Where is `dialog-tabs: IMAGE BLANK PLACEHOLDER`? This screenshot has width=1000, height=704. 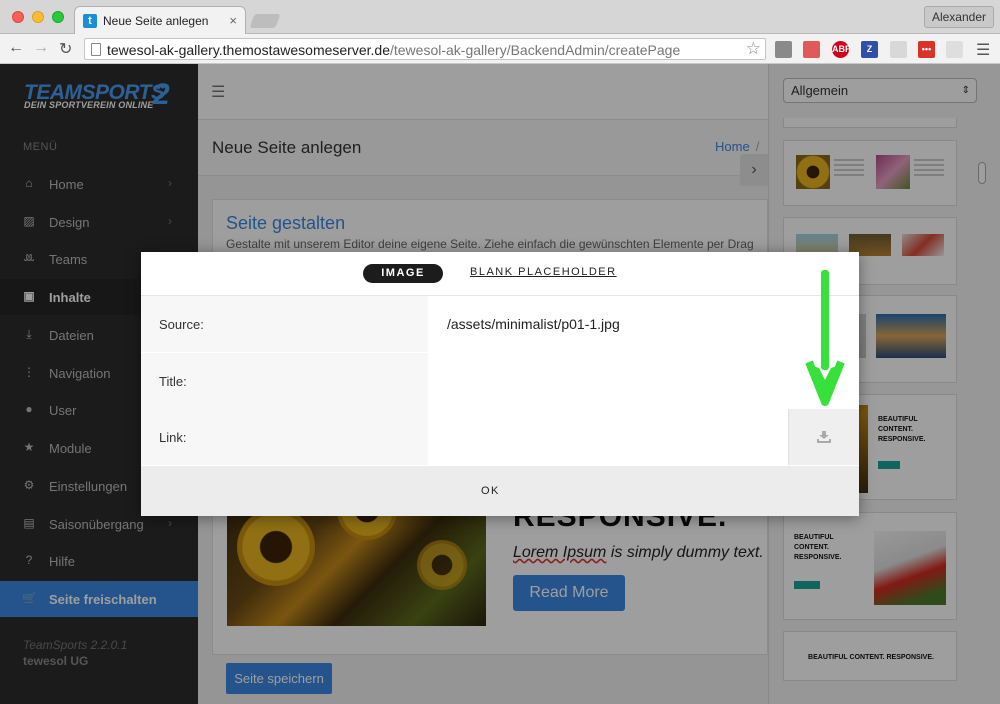
dialog-tabs: IMAGE BLANK PLACEHOLDER is located at coordinates (500, 274).